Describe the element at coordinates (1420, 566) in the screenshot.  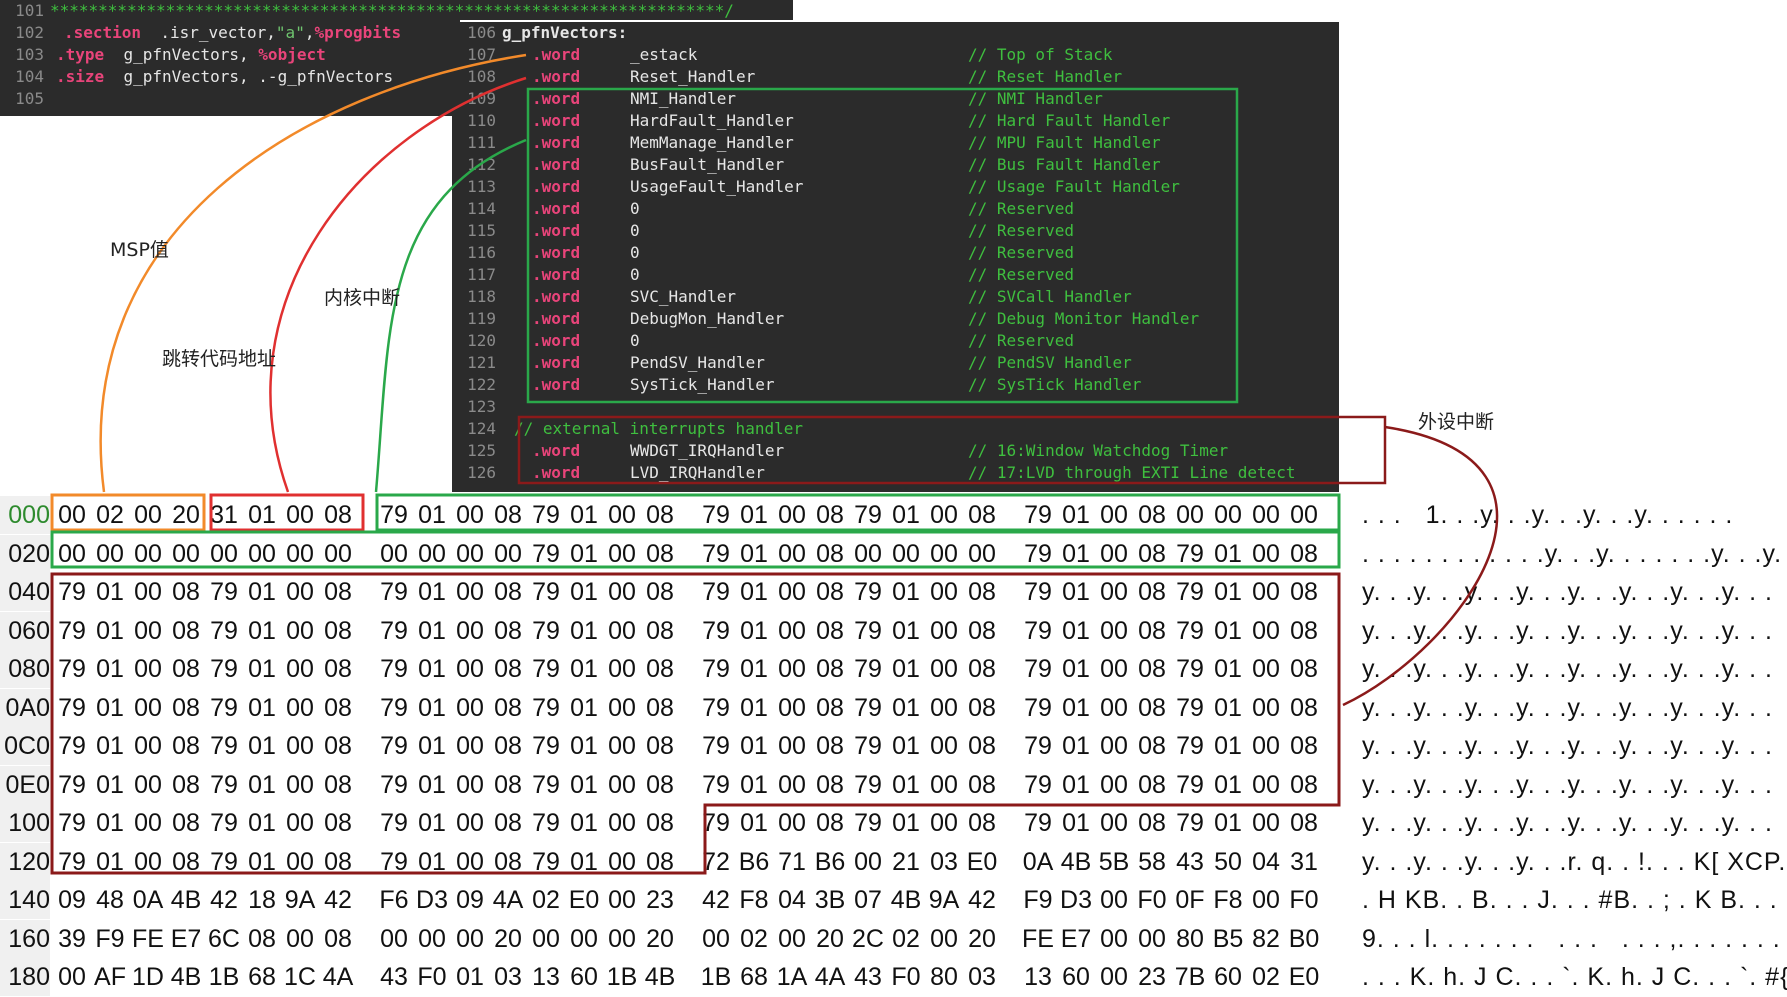
I see `periph-irq-curve` at that location.